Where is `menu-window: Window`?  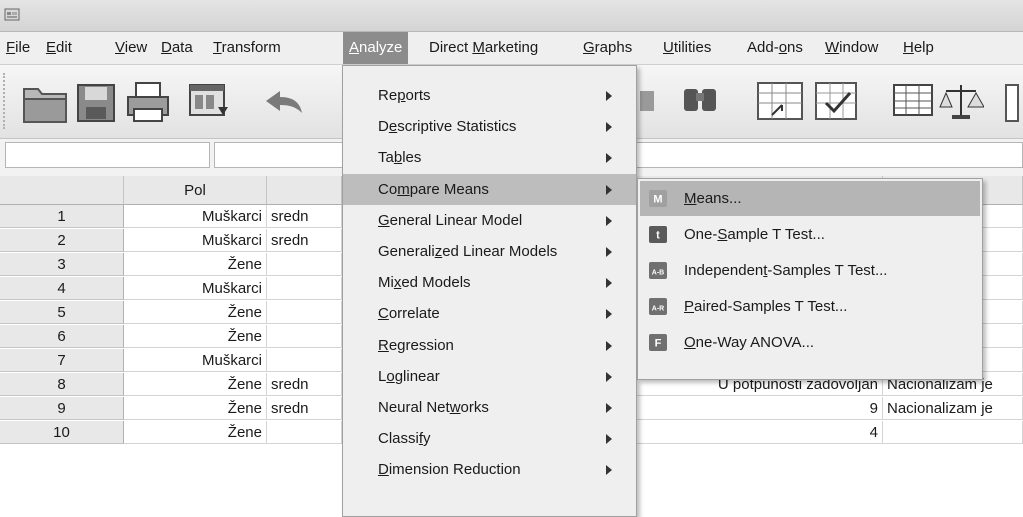 menu-window: Window is located at coordinates (851, 48).